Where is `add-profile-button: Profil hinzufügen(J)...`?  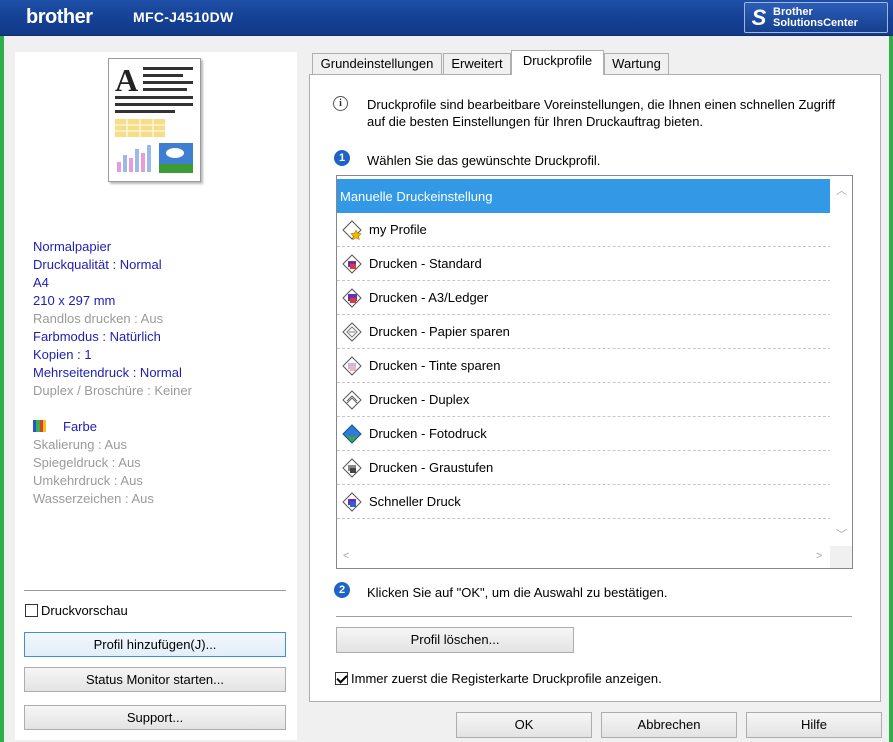
add-profile-button: Profil hinzufügen(J)... is located at coordinates (155, 644).